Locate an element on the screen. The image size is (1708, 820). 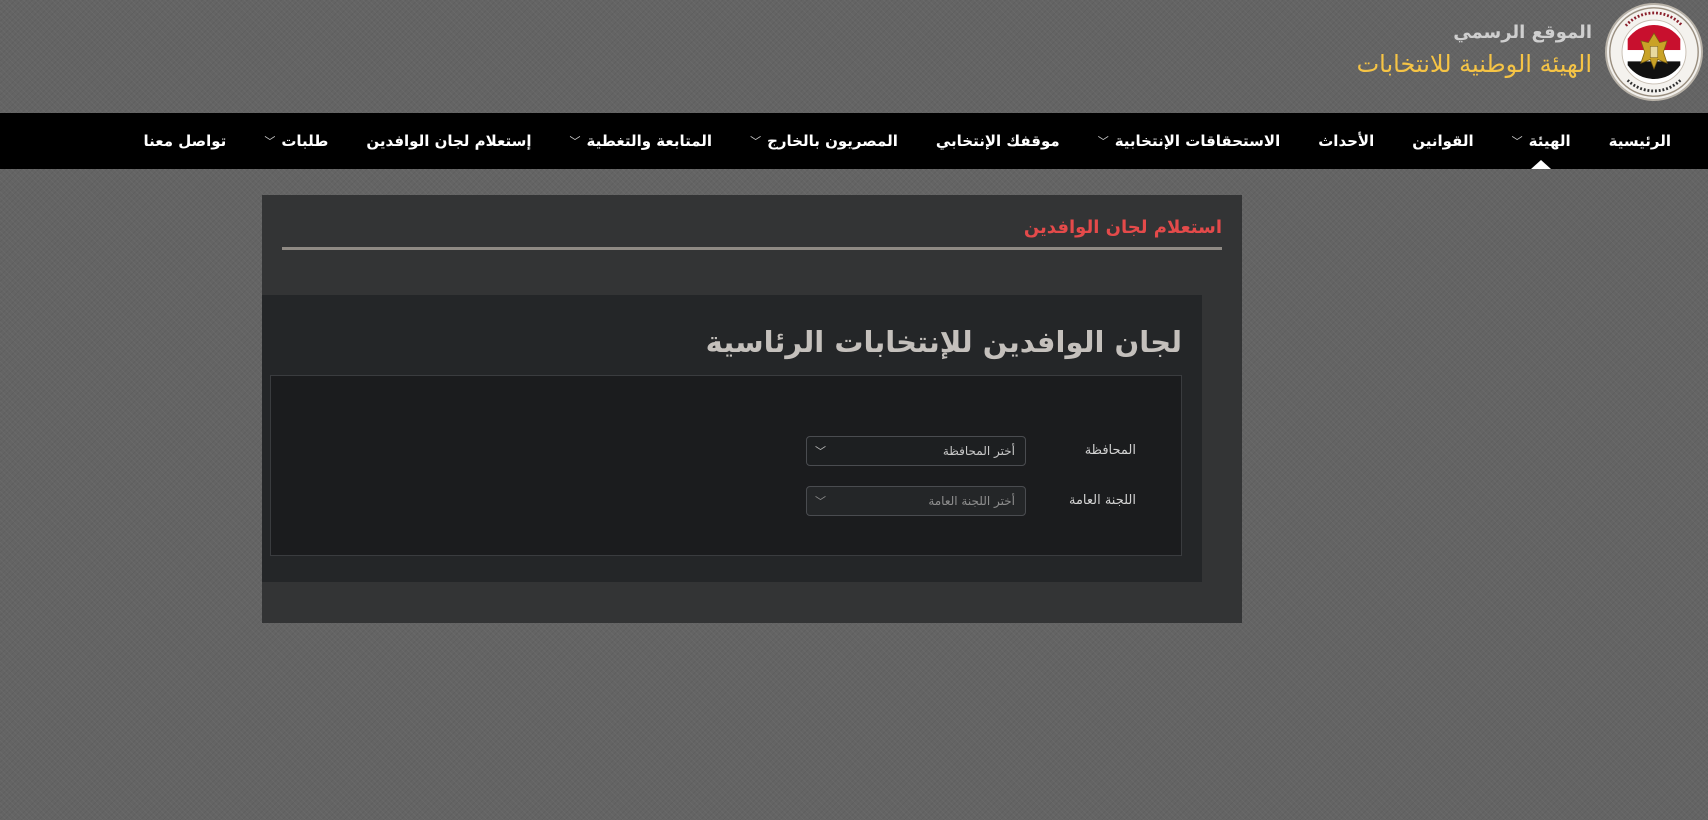
eagle-seal-icon is located at coordinates (1654, 52).